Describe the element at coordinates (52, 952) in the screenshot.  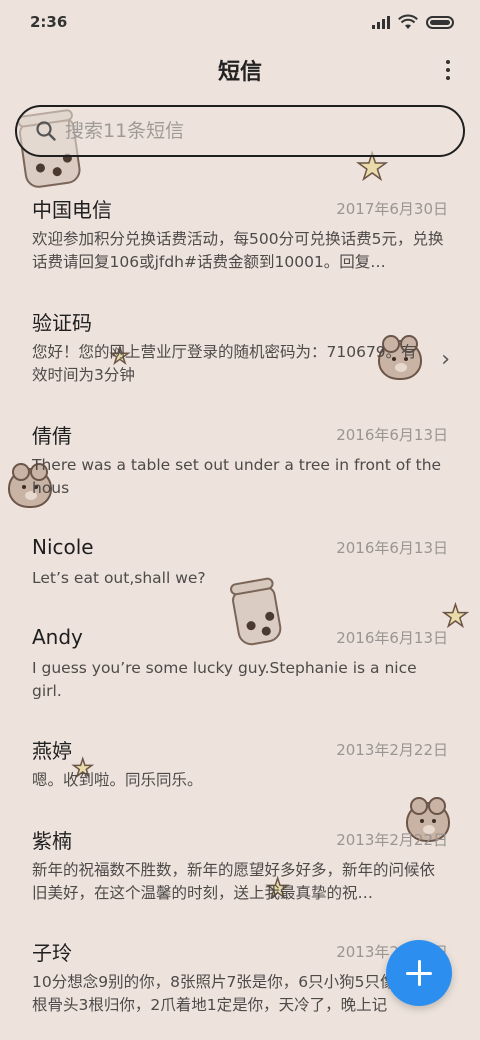
I see `message-sender: 子玲` at that location.